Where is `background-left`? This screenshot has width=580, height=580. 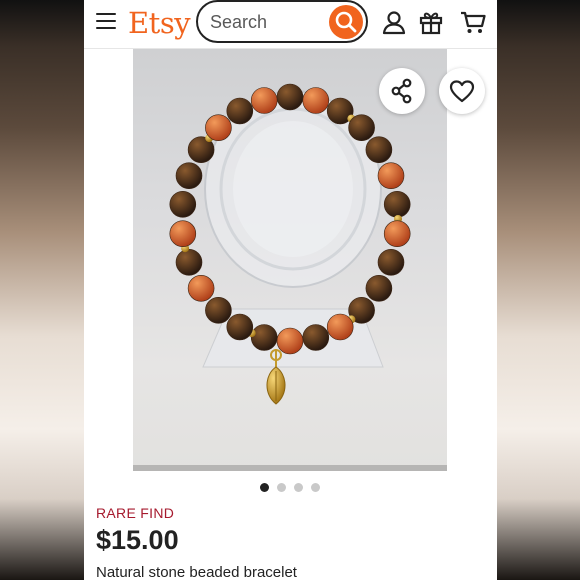 background-left is located at coordinates (42, 290).